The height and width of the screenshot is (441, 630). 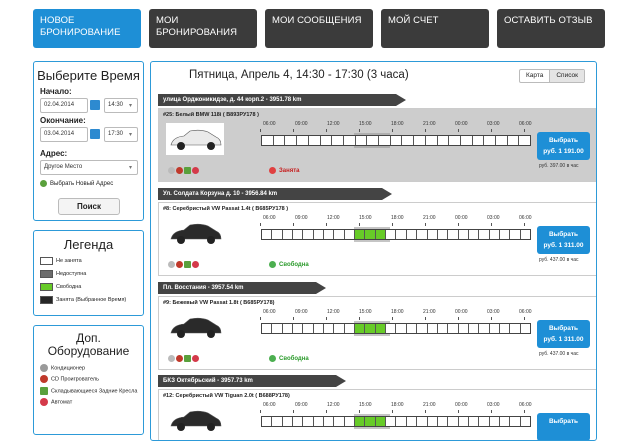 What do you see at coordinates (64, 105) in the screenshot?
I see `start-date-input: 02.04.2014` at bounding box center [64, 105].